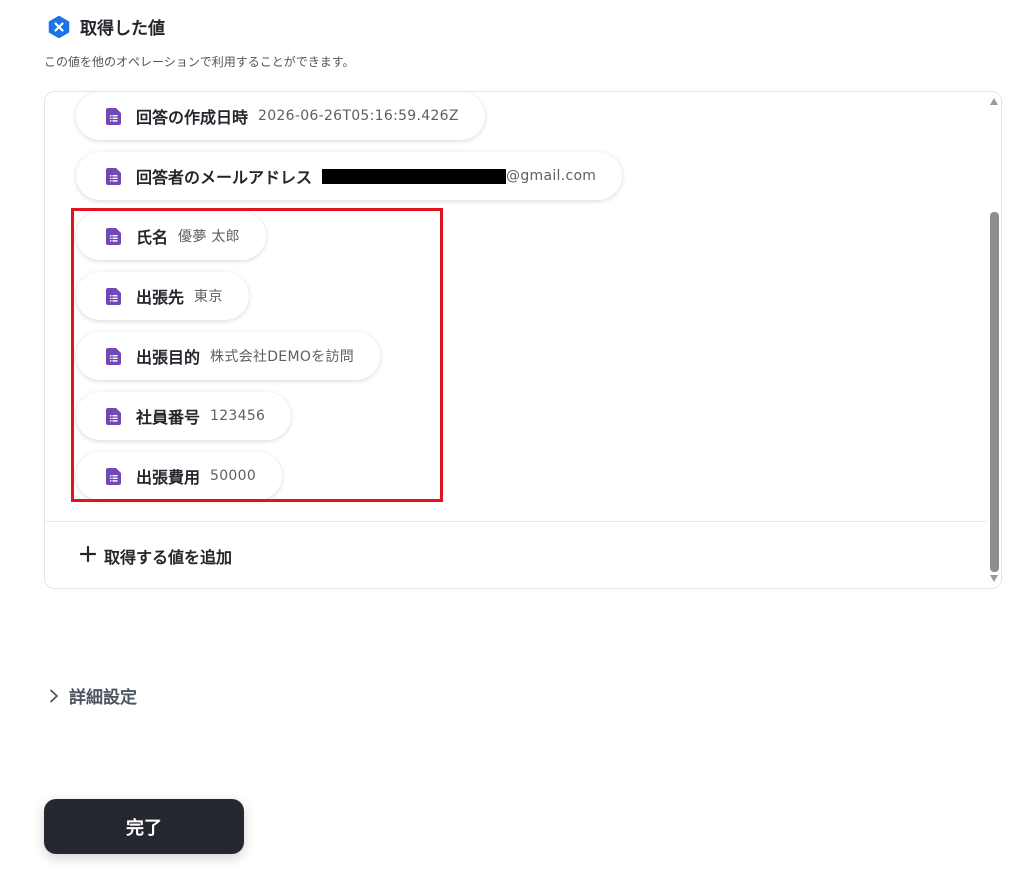  Describe the element at coordinates (233, 476) in the screenshot. I see `chip-value: 50000` at that location.